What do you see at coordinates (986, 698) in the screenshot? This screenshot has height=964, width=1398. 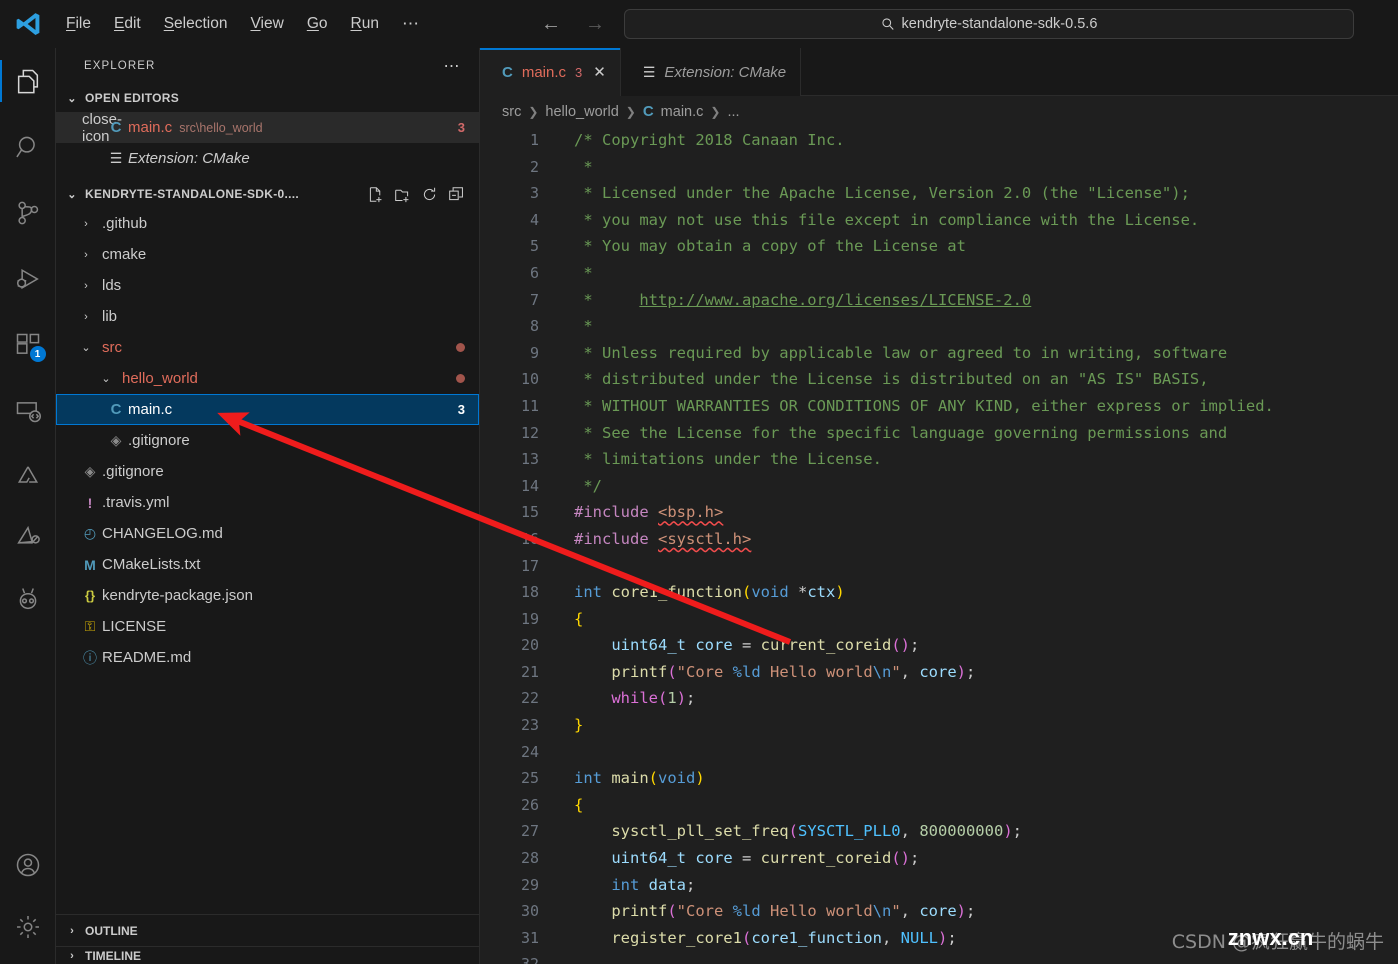 I see `code-line: while(1);` at bounding box center [986, 698].